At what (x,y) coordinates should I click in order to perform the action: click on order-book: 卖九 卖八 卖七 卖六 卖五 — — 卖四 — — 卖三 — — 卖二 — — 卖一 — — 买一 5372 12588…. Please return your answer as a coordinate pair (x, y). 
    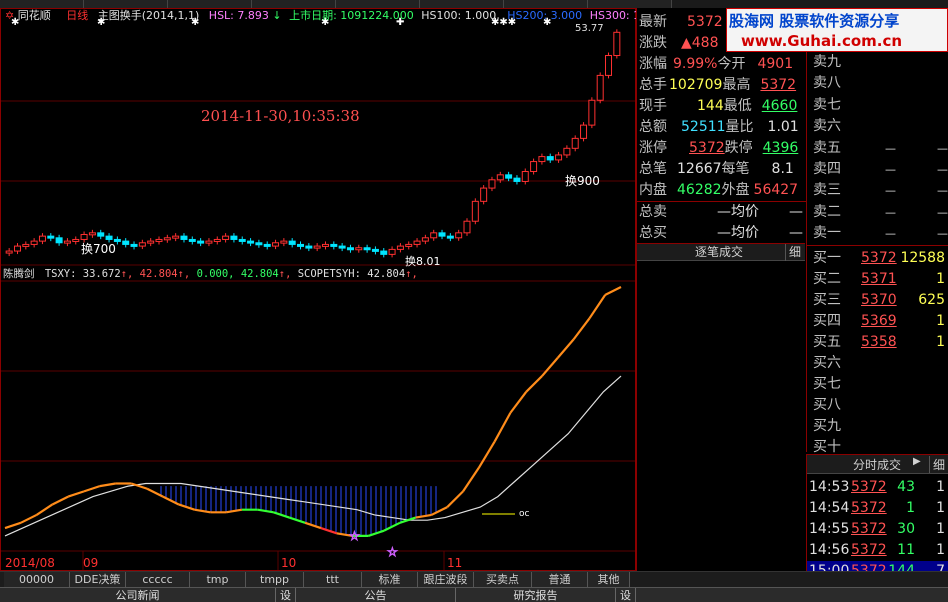
    Looking at the image, I should click on (877, 253).